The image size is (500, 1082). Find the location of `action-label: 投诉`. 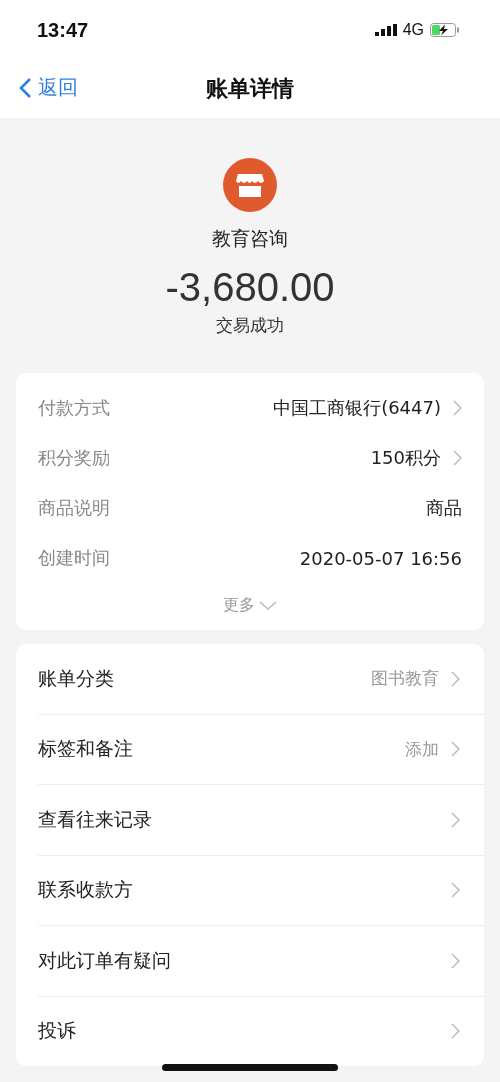

action-label: 投诉 is located at coordinates (57, 1031).